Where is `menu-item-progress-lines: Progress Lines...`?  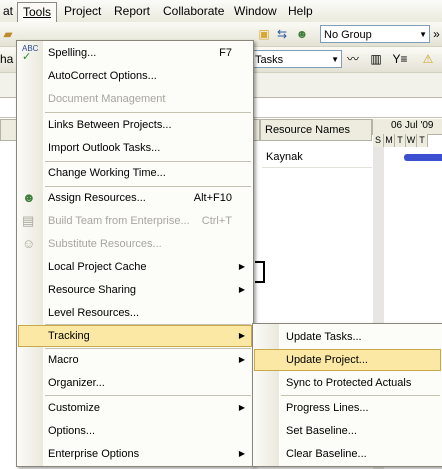
menu-item-progress-lines: Progress Lines... is located at coordinates (347, 408).